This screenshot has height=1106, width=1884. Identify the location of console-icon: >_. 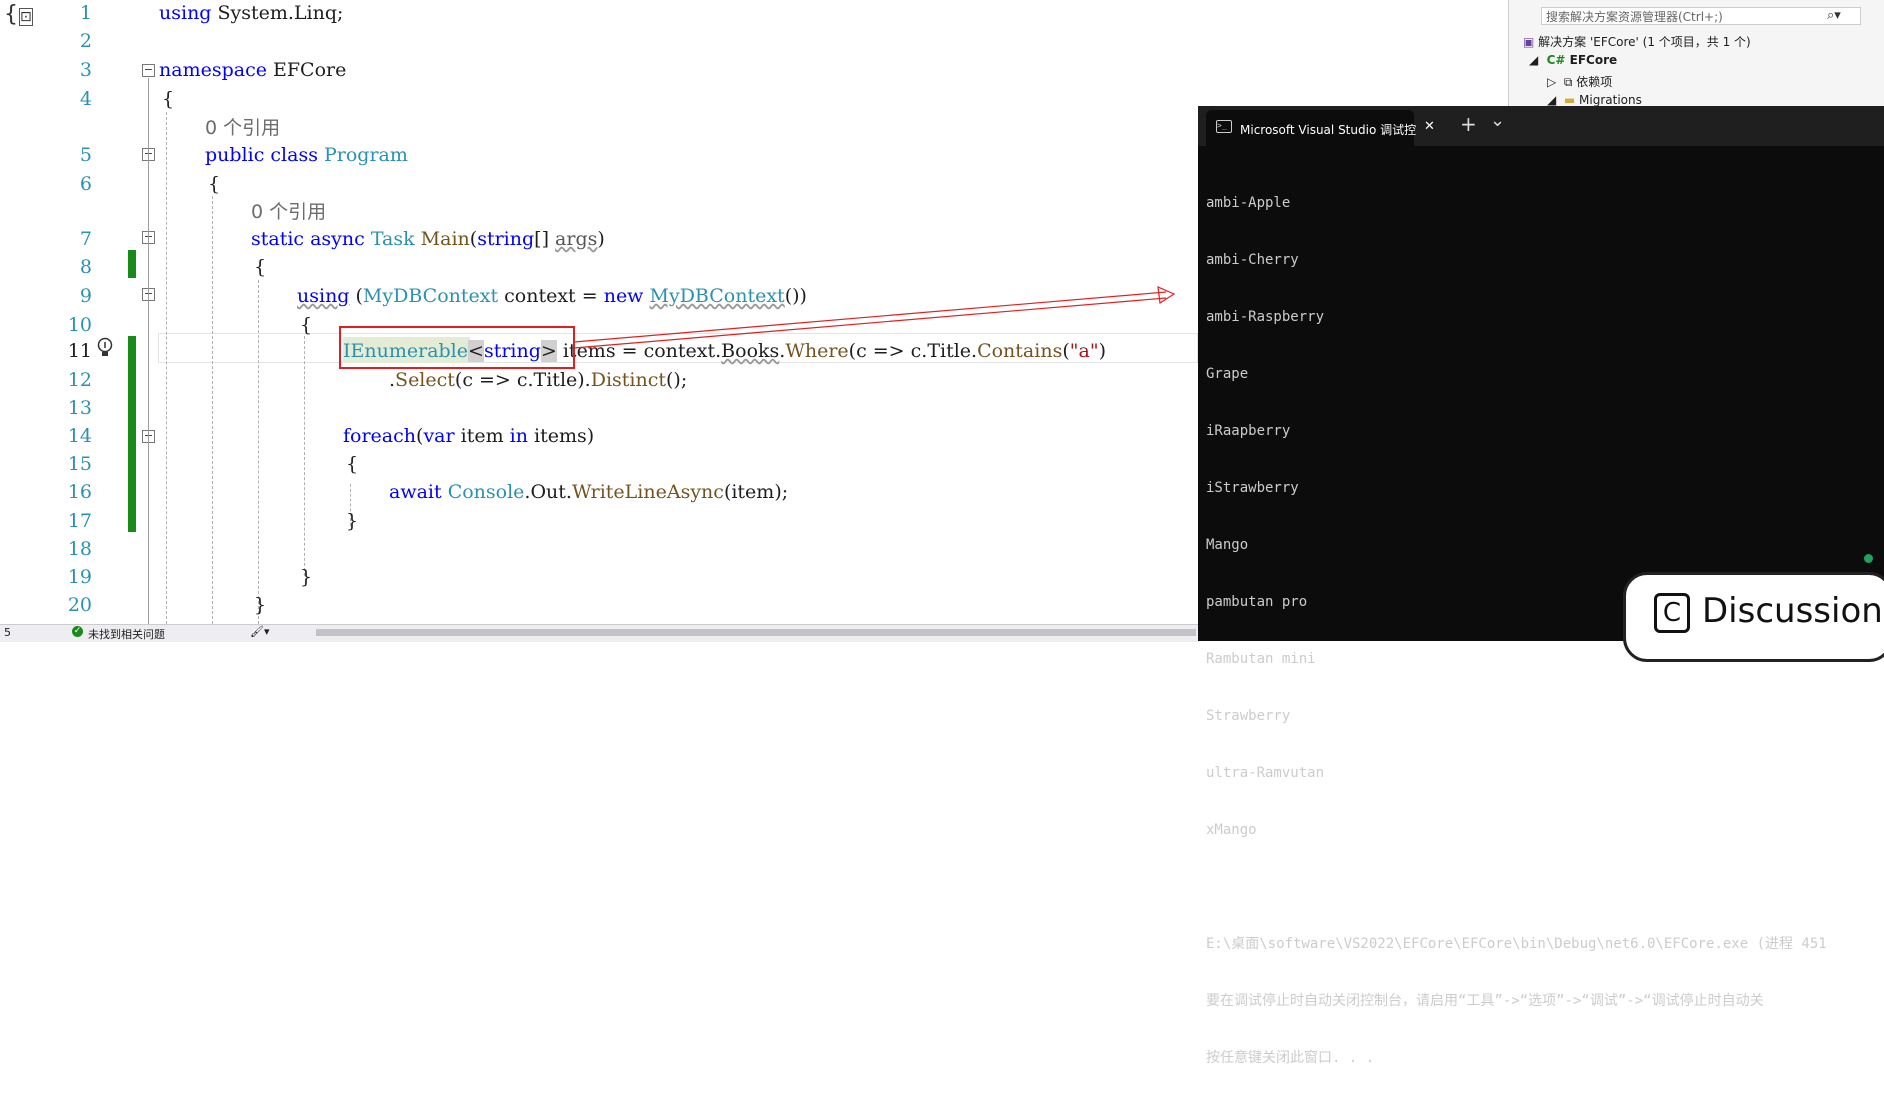
(1224, 126).